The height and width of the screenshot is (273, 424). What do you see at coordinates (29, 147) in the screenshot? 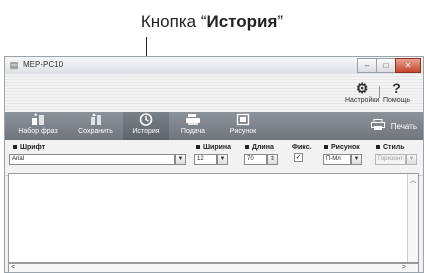
I see `font-label: Шрифт` at bounding box center [29, 147].